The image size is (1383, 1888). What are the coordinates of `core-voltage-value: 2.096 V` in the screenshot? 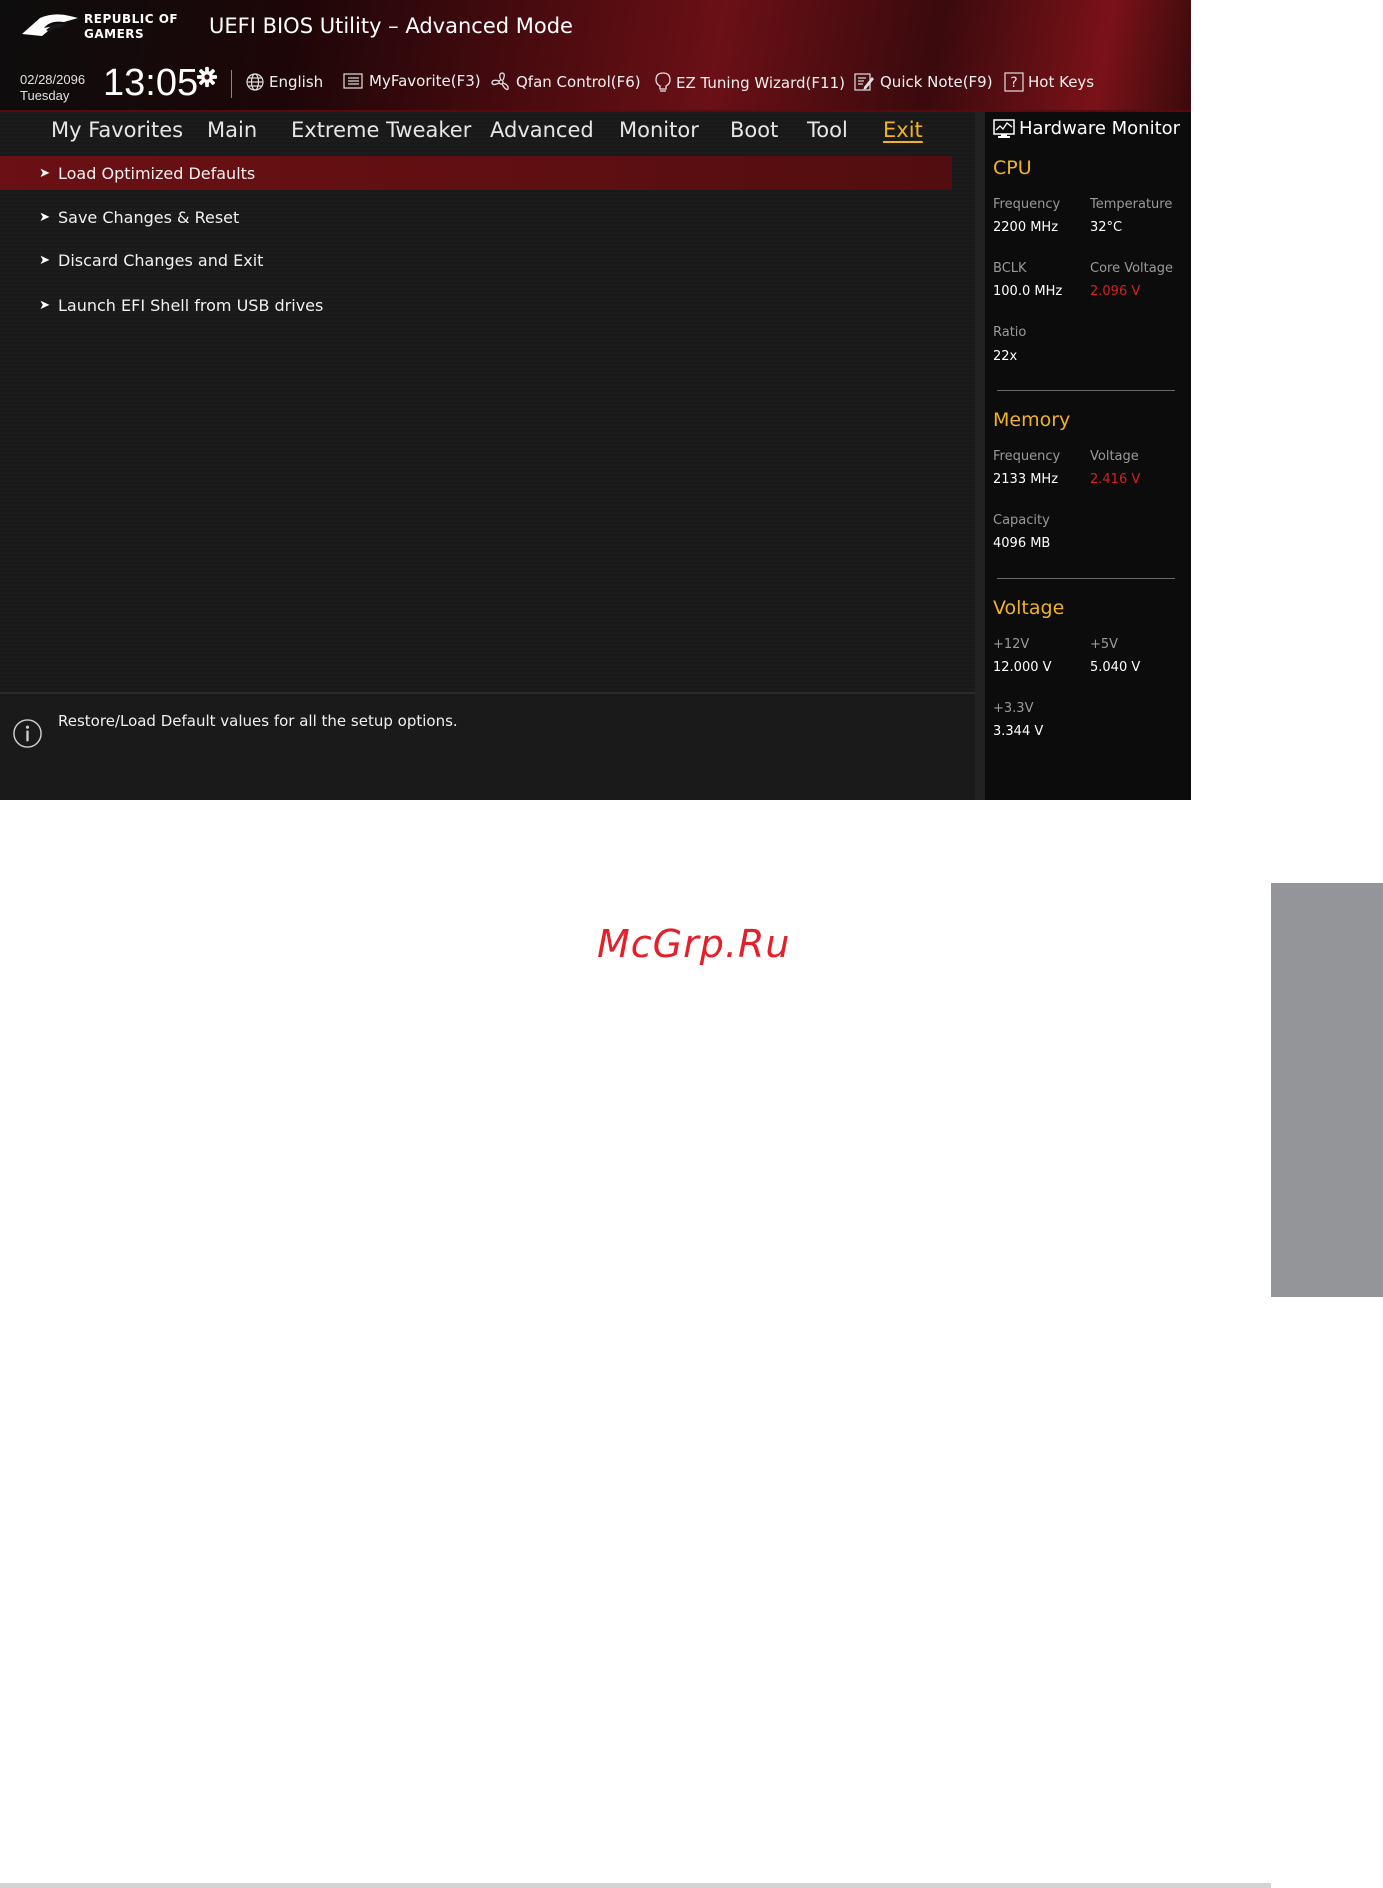 It's located at (1115, 291).